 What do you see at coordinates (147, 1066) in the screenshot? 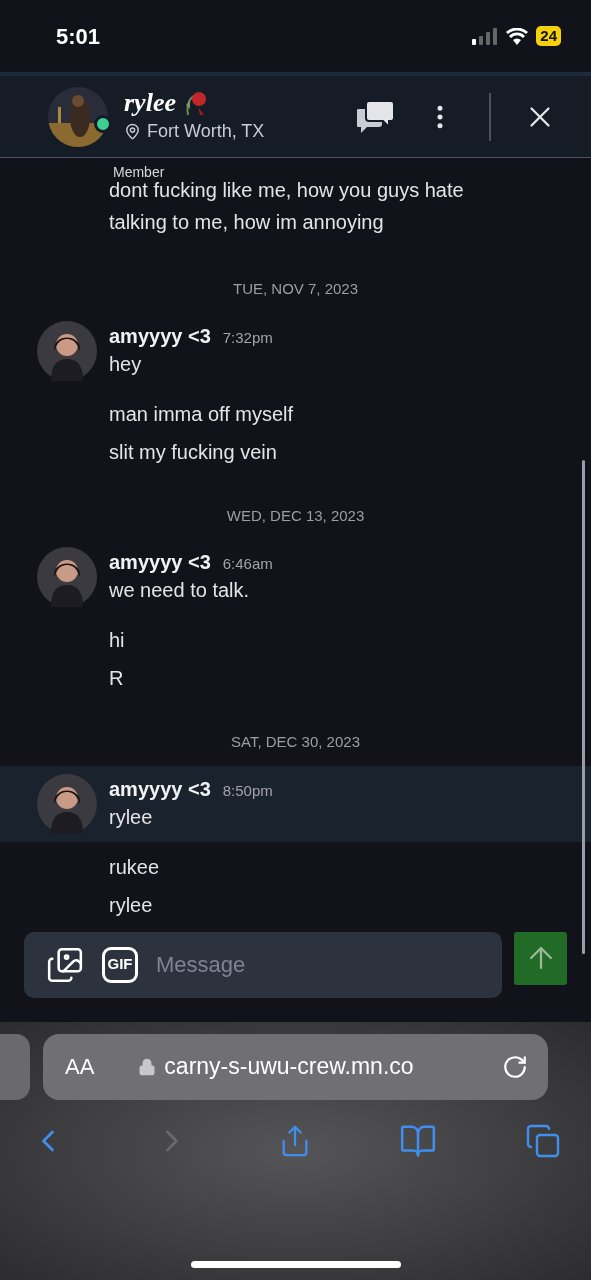
I see `lock-icon` at bounding box center [147, 1066].